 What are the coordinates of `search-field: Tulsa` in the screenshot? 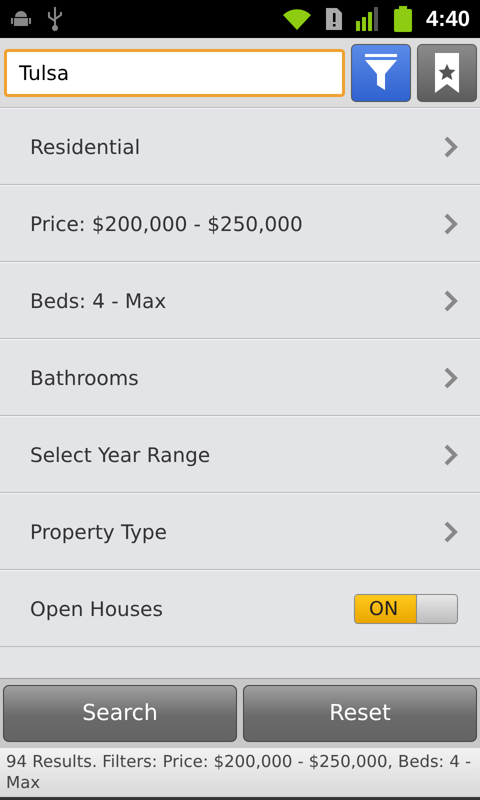 It's located at (174, 72).